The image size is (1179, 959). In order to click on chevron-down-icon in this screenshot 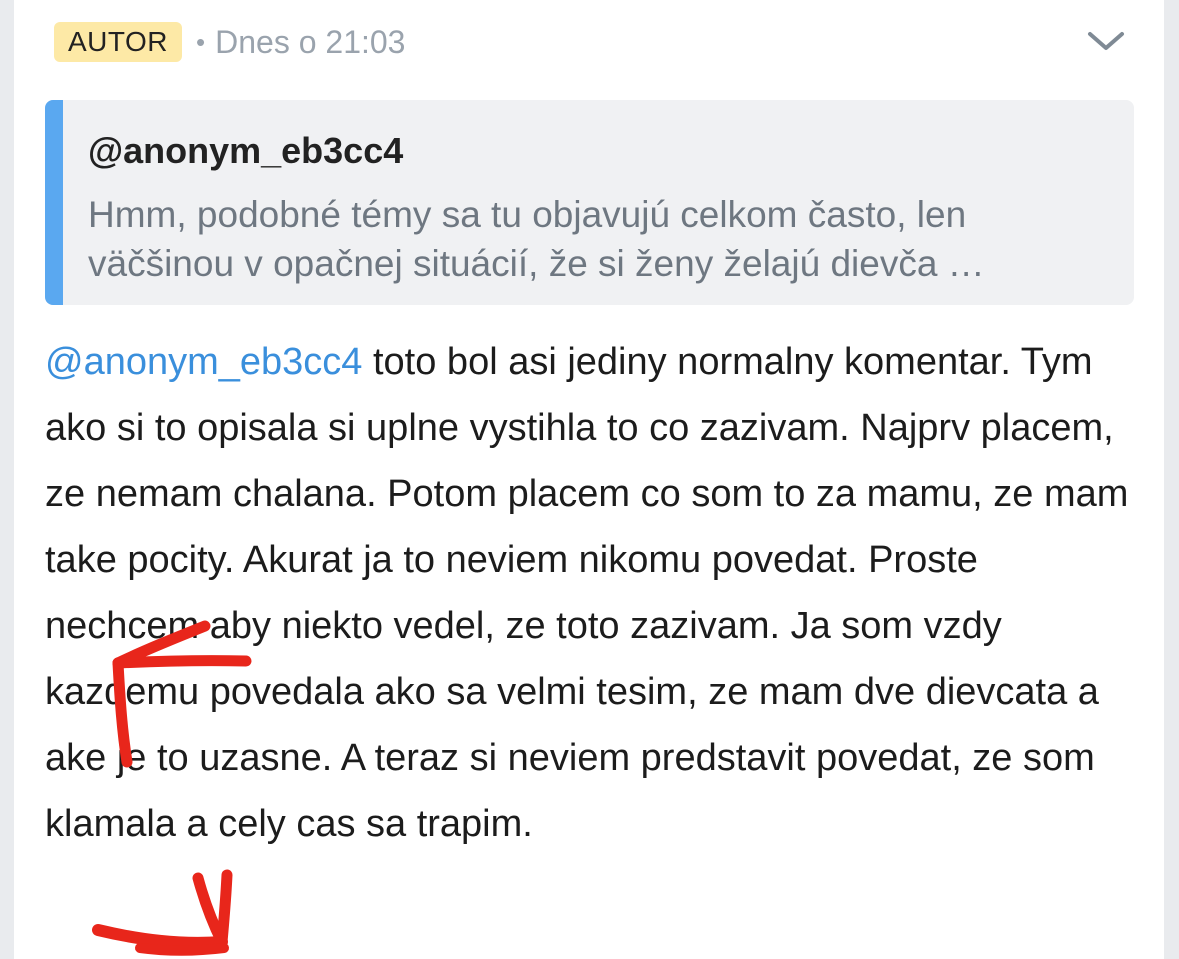, I will do `click(1106, 41)`.